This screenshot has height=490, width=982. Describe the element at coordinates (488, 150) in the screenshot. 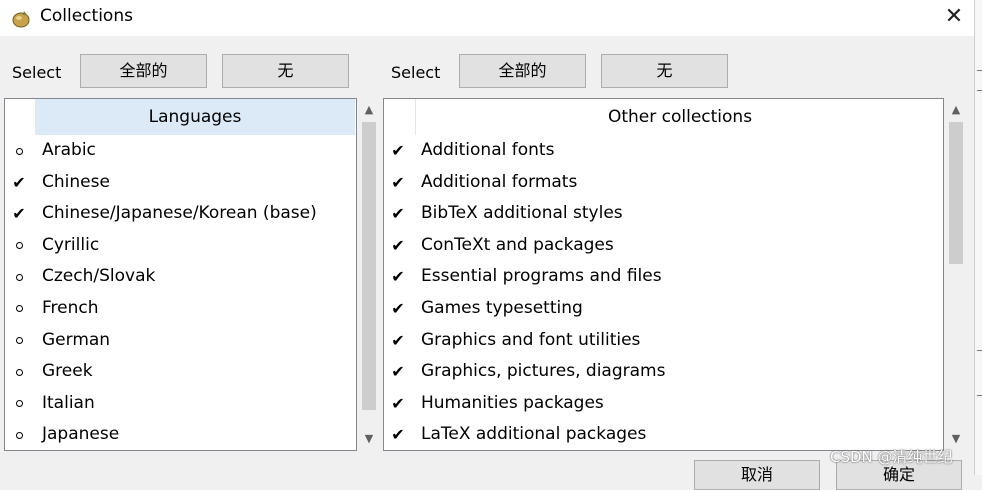

I see `list-item-label: Additional fonts` at that location.